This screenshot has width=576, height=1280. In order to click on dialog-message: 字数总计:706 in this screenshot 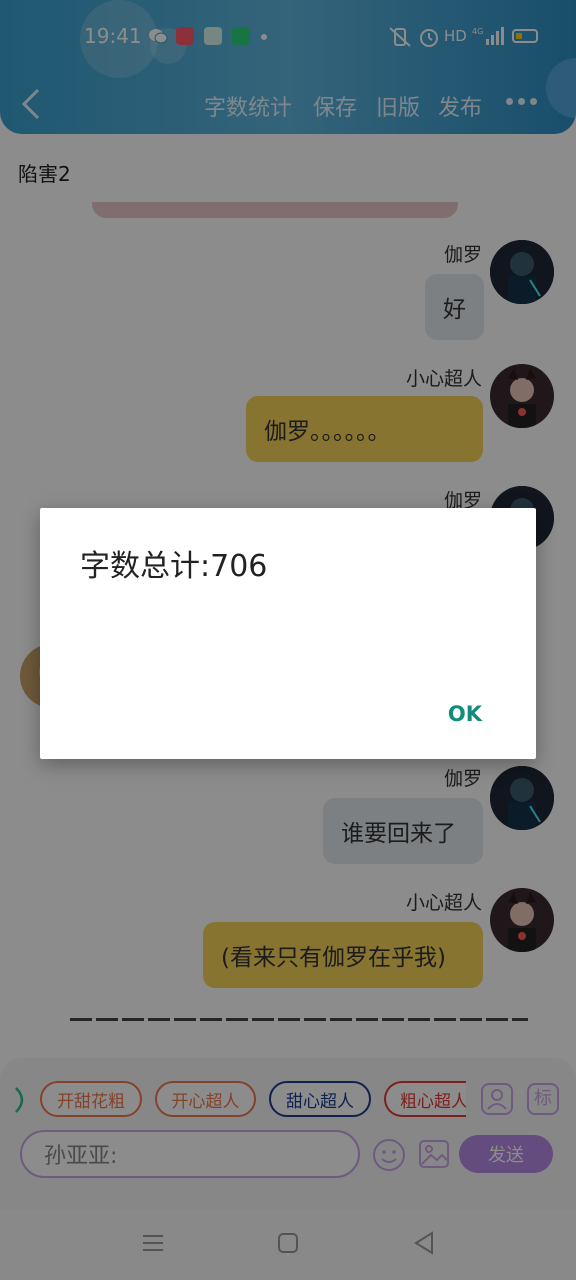, I will do `click(174, 566)`.